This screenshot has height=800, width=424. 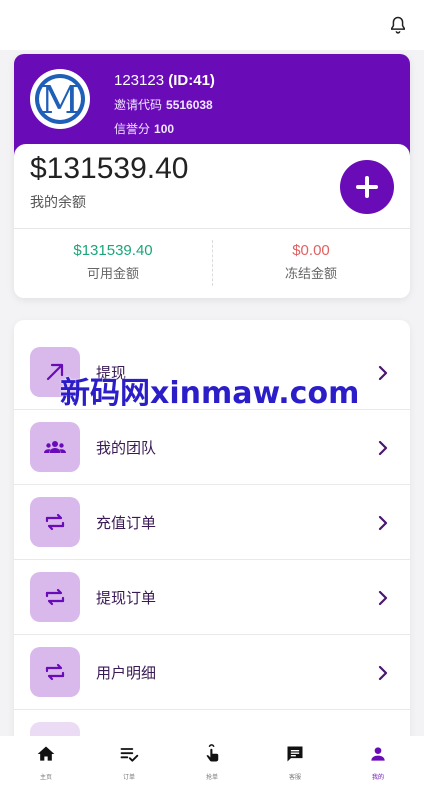 What do you see at coordinates (45, 777) in the screenshot?
I see `tab-label: 主页` at bounding box center [45, 777].